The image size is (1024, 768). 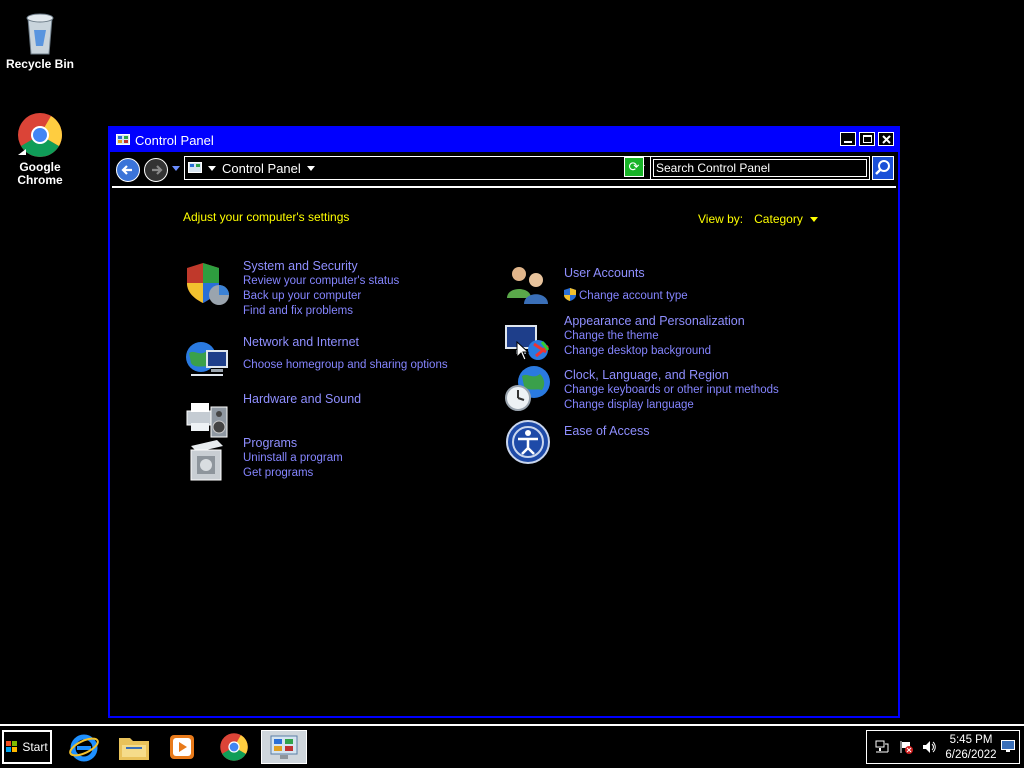 What do you see at coordinates (694, 390) in the screenshot?
I see `change-keyboards-link: Change keyboards or other input methods` at bounding box center [694, 390].